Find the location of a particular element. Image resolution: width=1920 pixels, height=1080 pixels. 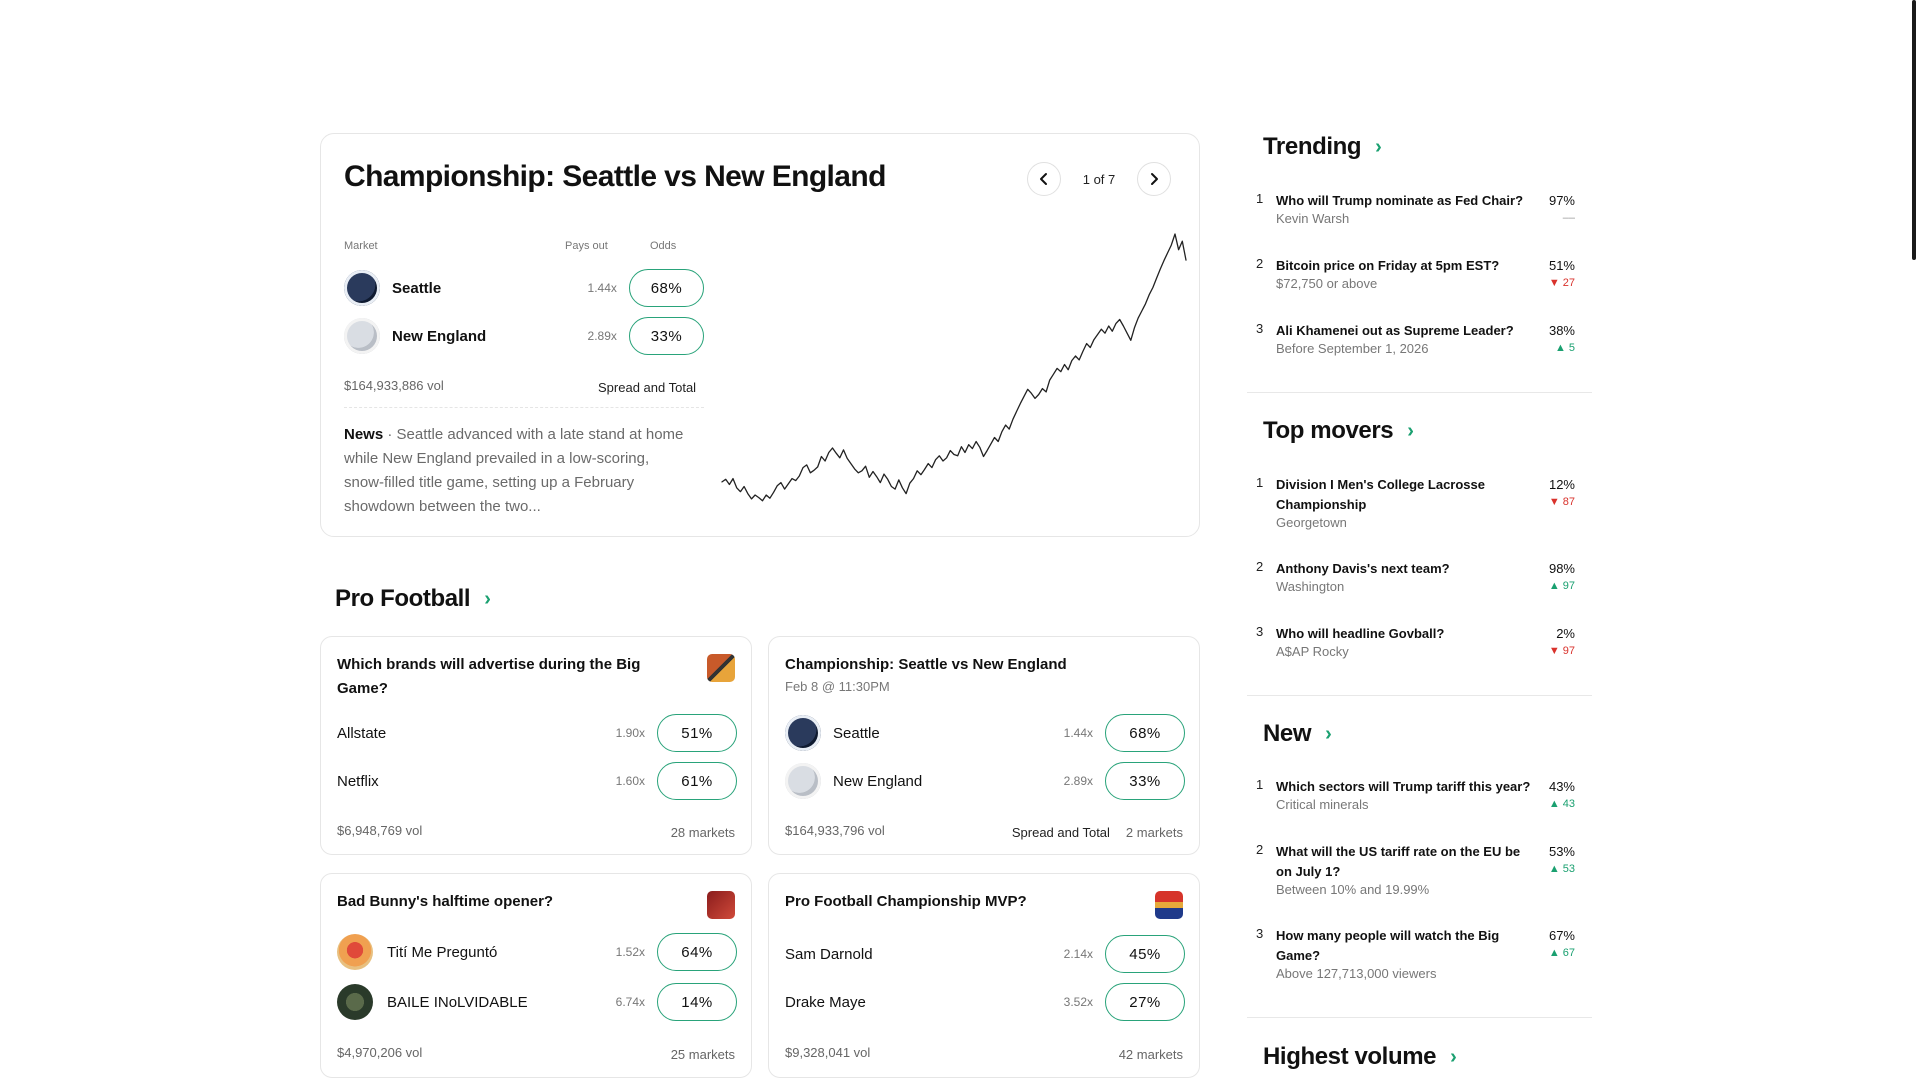

page-scrollbar is located at coordinates (1914, 130).